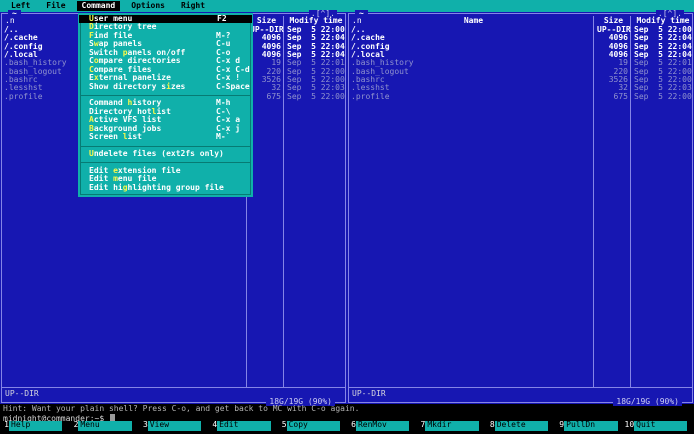 Image resolution: width=694 pixels, height=434 pixels. I want to click on menu-item-label: Undelete files (ext2fs only), so click(156, 153).